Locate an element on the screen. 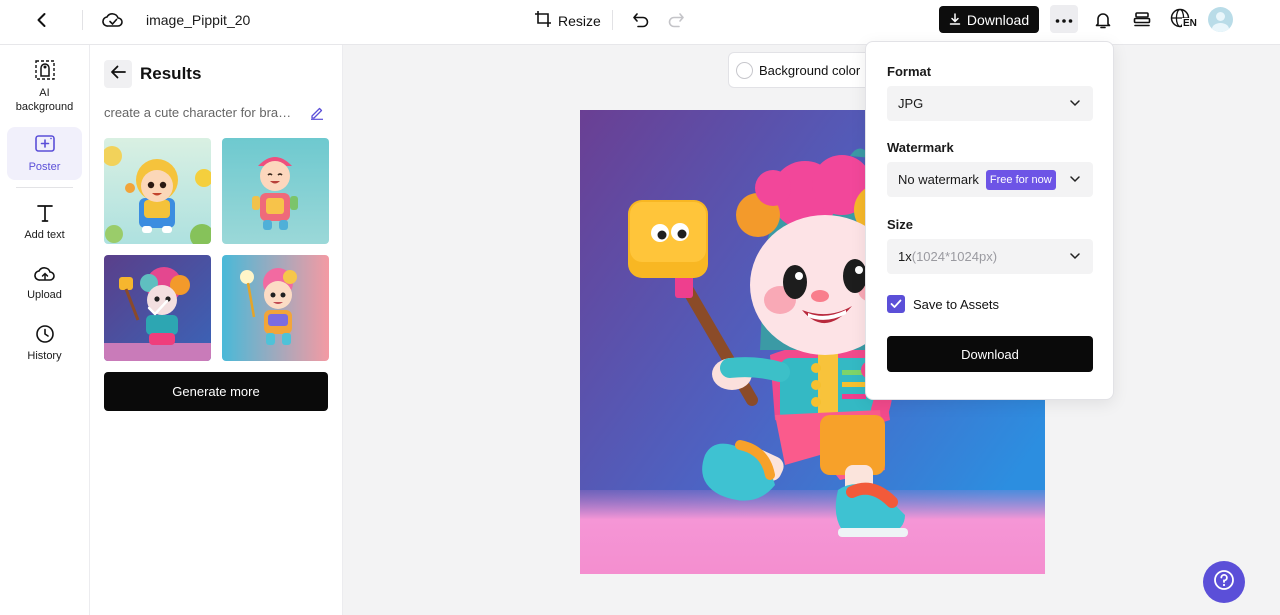 The height and width of the screenshot is (615, 1280). resize-label: Resize is located at coordinates (579, 20).